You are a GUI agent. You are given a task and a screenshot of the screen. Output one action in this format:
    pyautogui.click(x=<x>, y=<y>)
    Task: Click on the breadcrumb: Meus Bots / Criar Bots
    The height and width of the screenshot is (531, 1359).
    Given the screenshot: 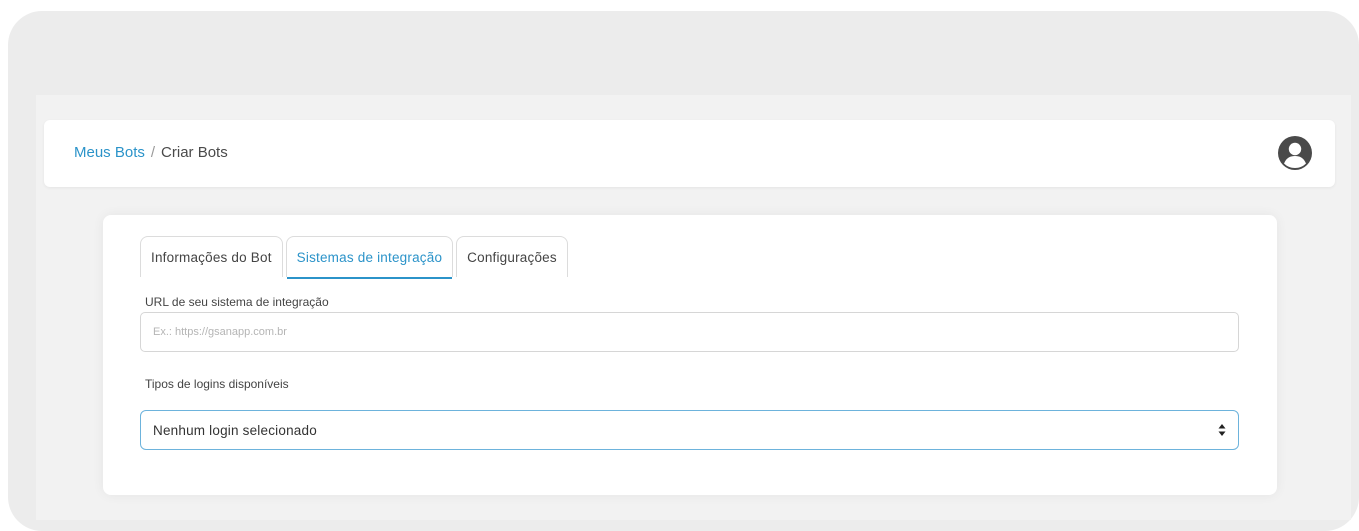 What is the action you would take?
    pyautogui.click(x=151, y=152)
    